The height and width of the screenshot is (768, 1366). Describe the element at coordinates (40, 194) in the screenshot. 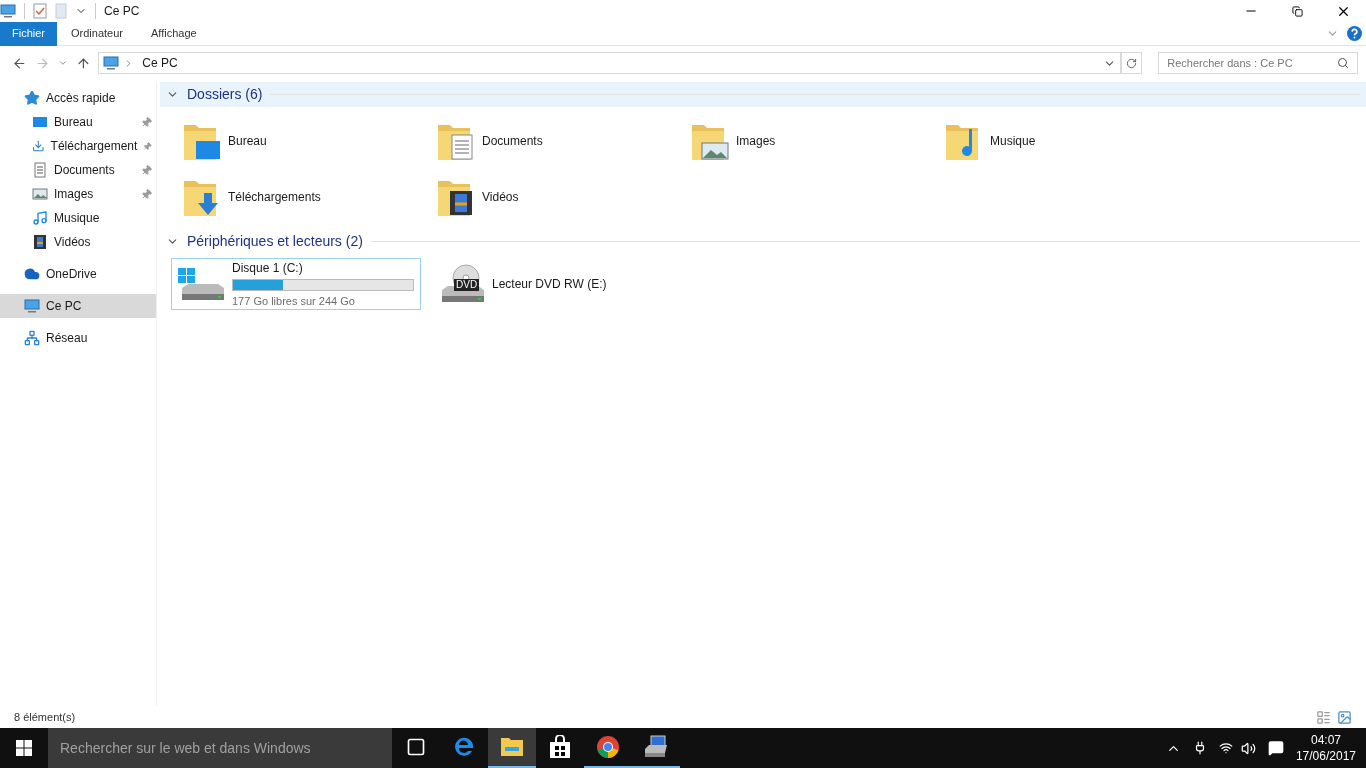

I see `picture-icon` at that location.